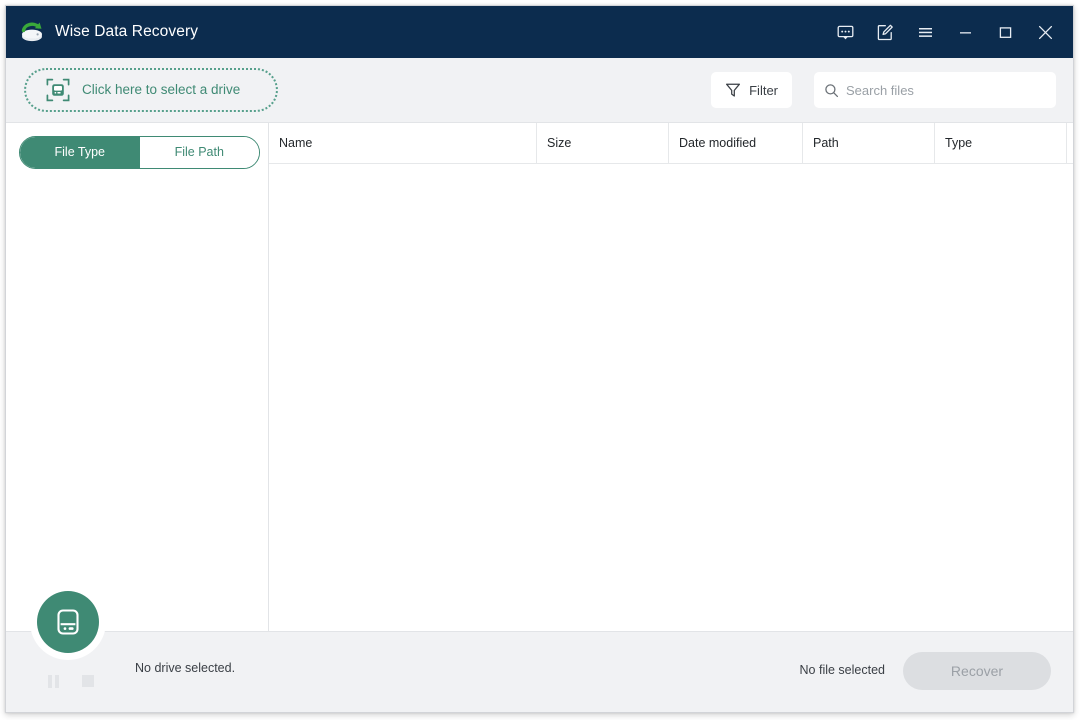 The height and width of the screenshot is (720, 1080). I want to click on select-drive-button: Click here to select a drive, so click(151, 90).